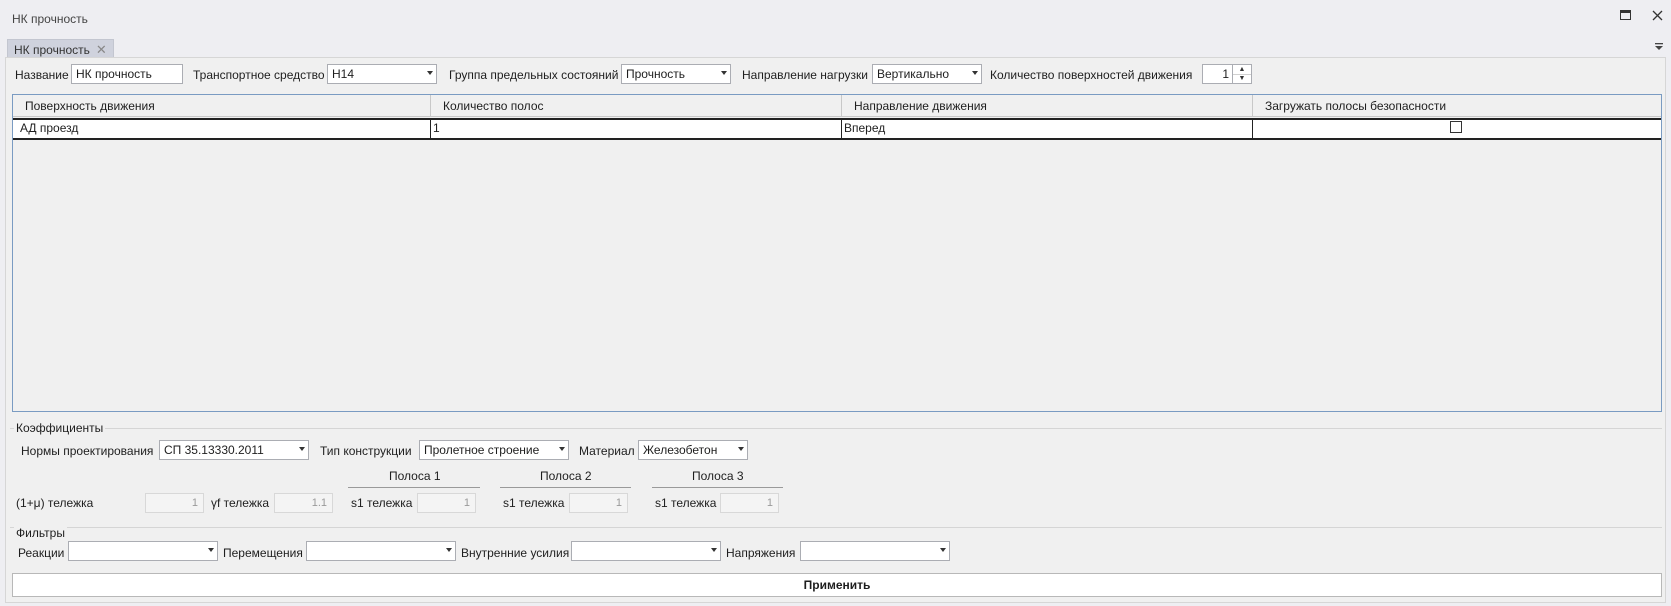 The image size is (1671, 606). What do you see at coordinates (1456, 106) in the screenshot?
I see `column-header-safety: Загружать полосы безопасности` at bounding box center [1456, 106].